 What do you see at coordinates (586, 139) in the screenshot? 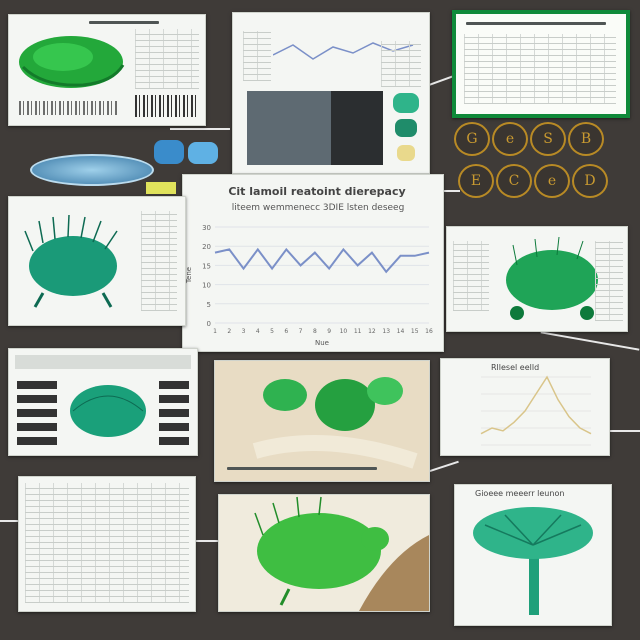
I see `coin: B` at bounding box center [586, 139].